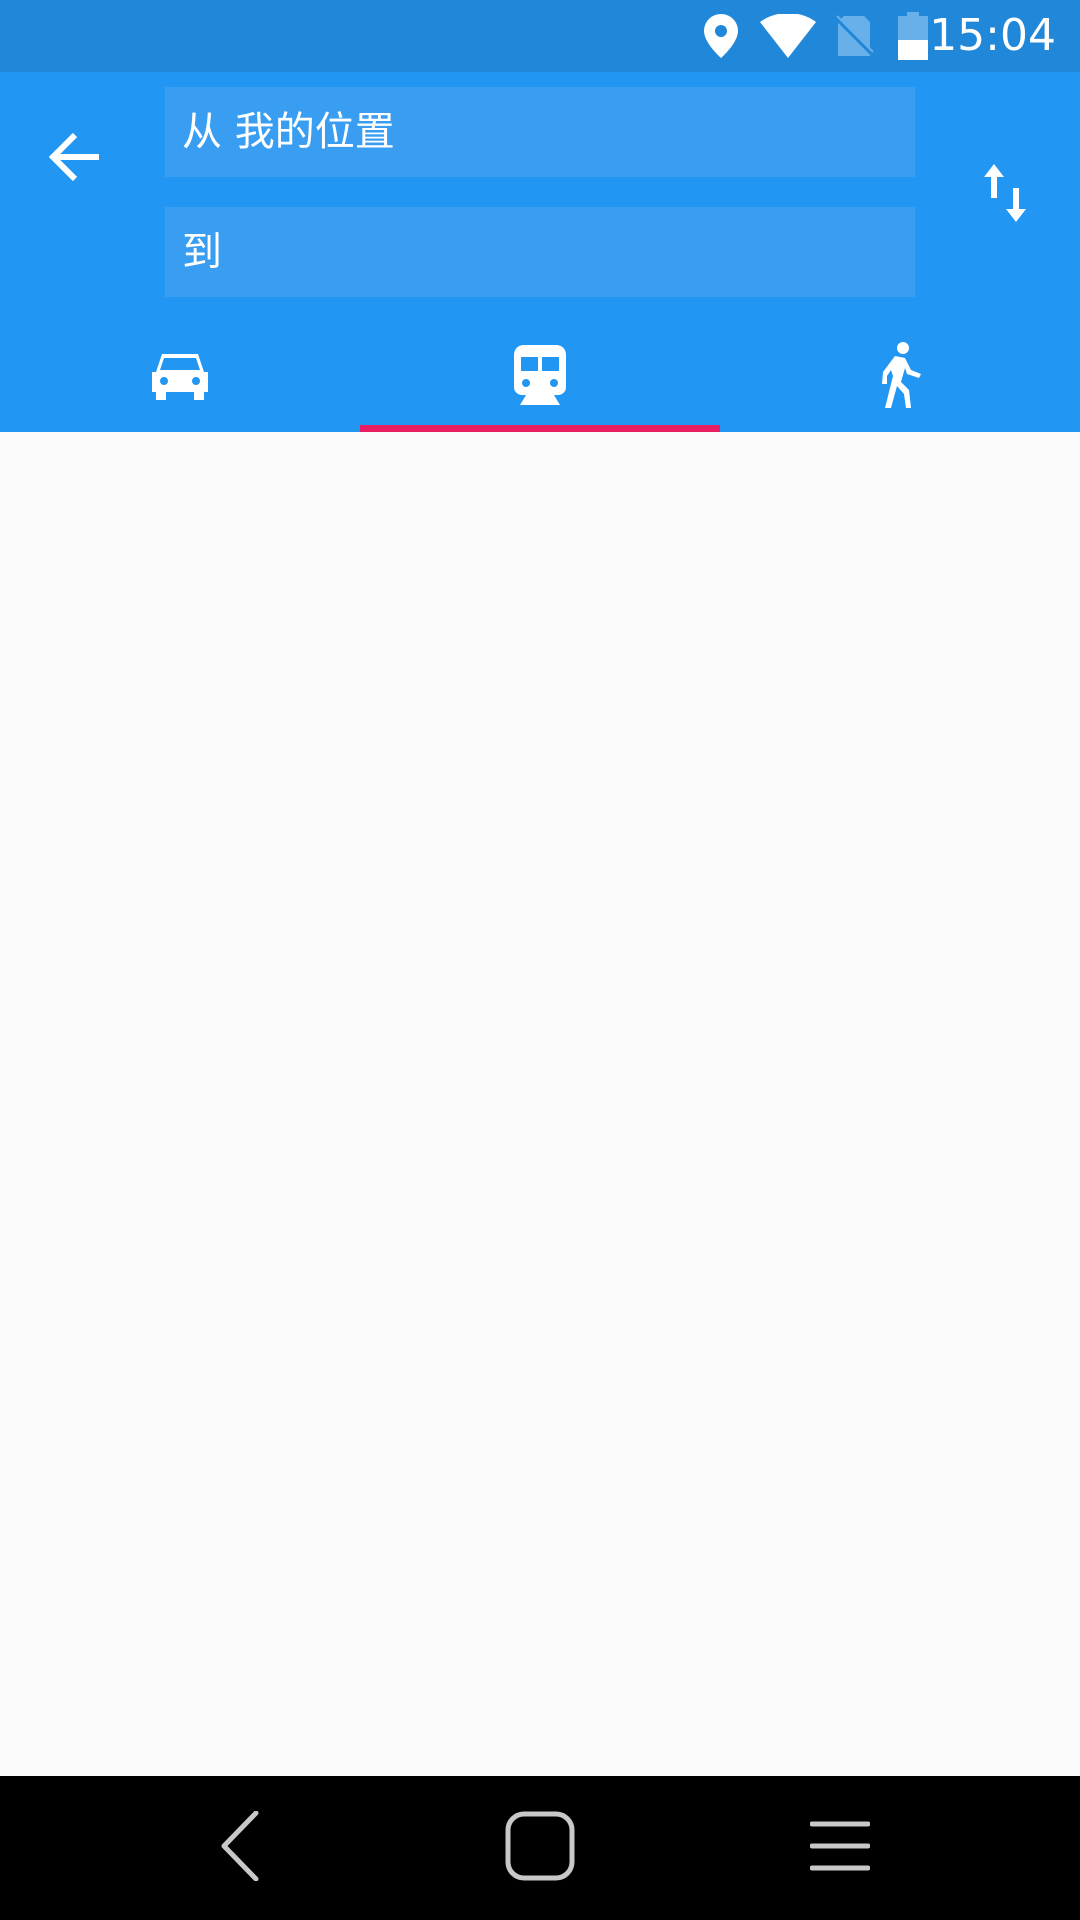 Image resolution: width=1080 pixels, height=1920 pixels. What do you see at coordinates (854, 38) in the screenshot?
I see `no-sim-icon` at bounding box center [854, 38].